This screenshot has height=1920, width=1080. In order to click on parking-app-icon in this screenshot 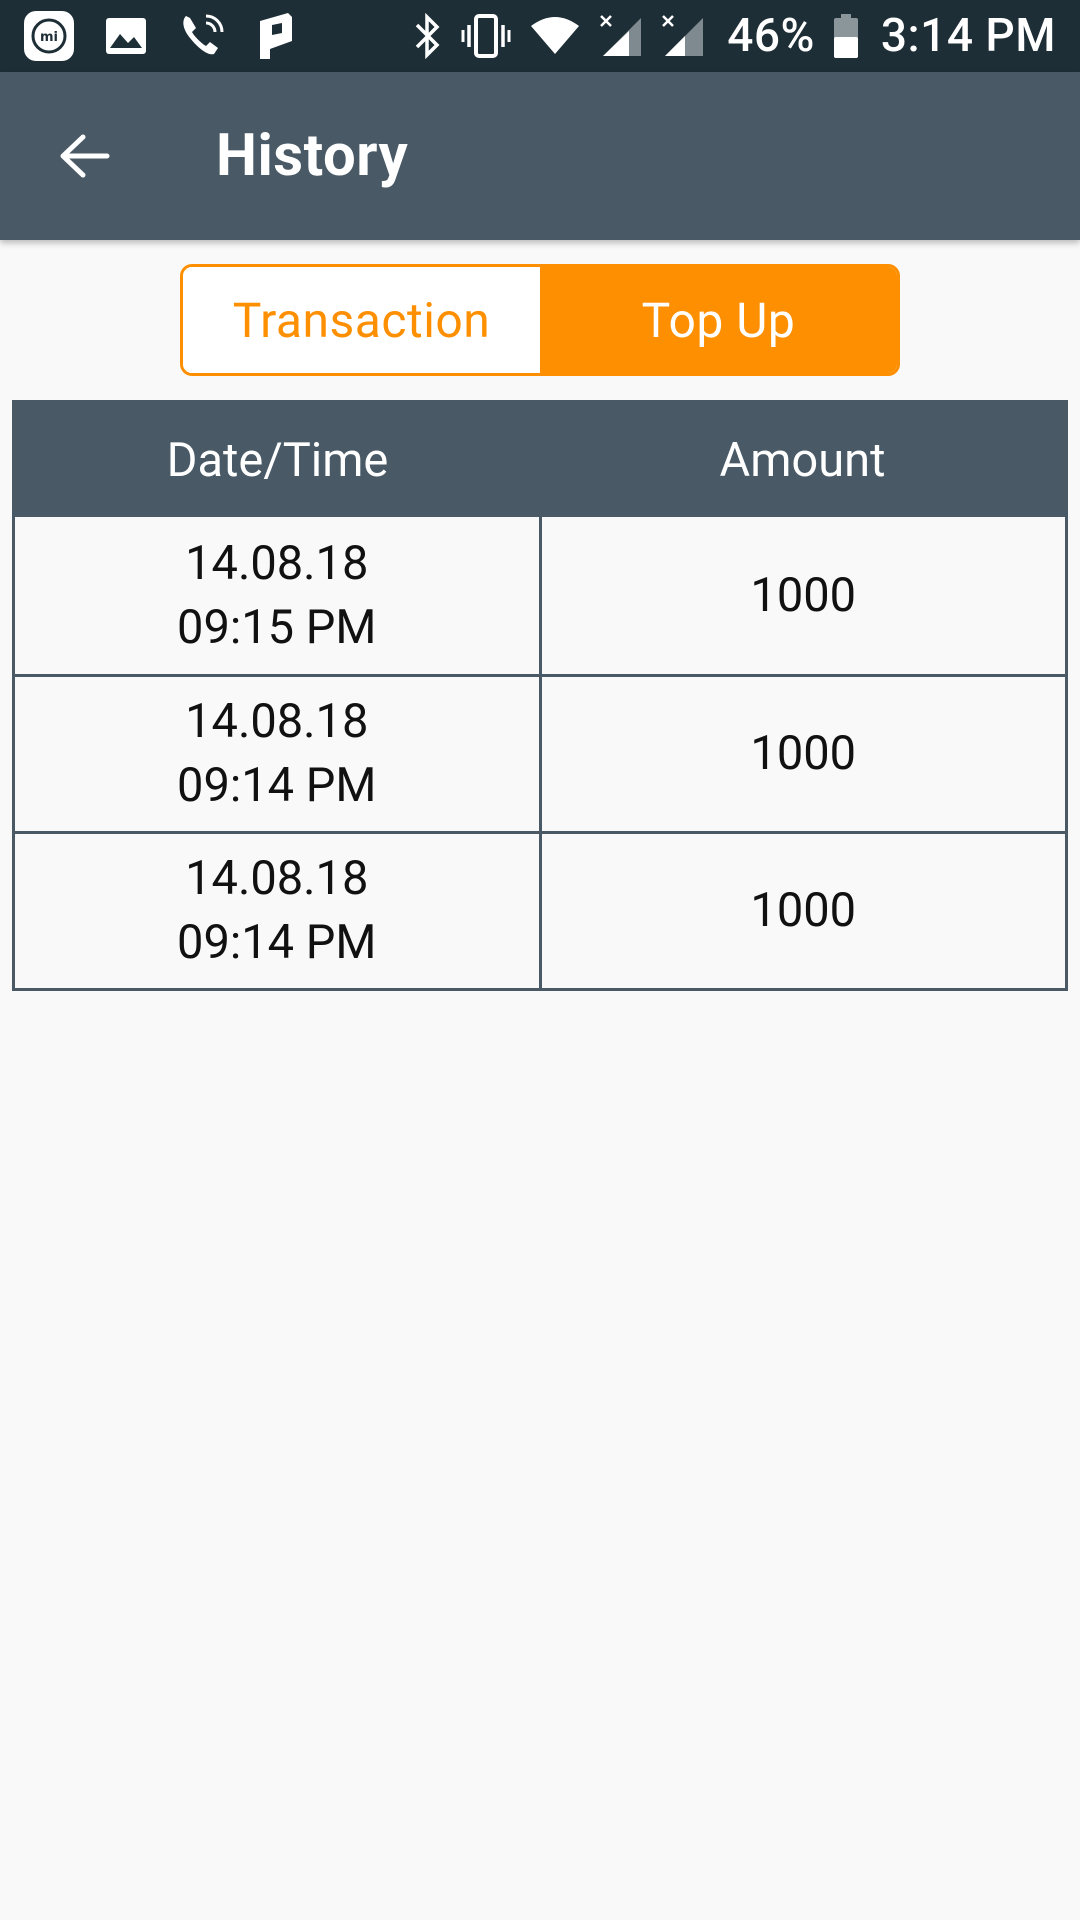, I will do `click(276, 36)`.